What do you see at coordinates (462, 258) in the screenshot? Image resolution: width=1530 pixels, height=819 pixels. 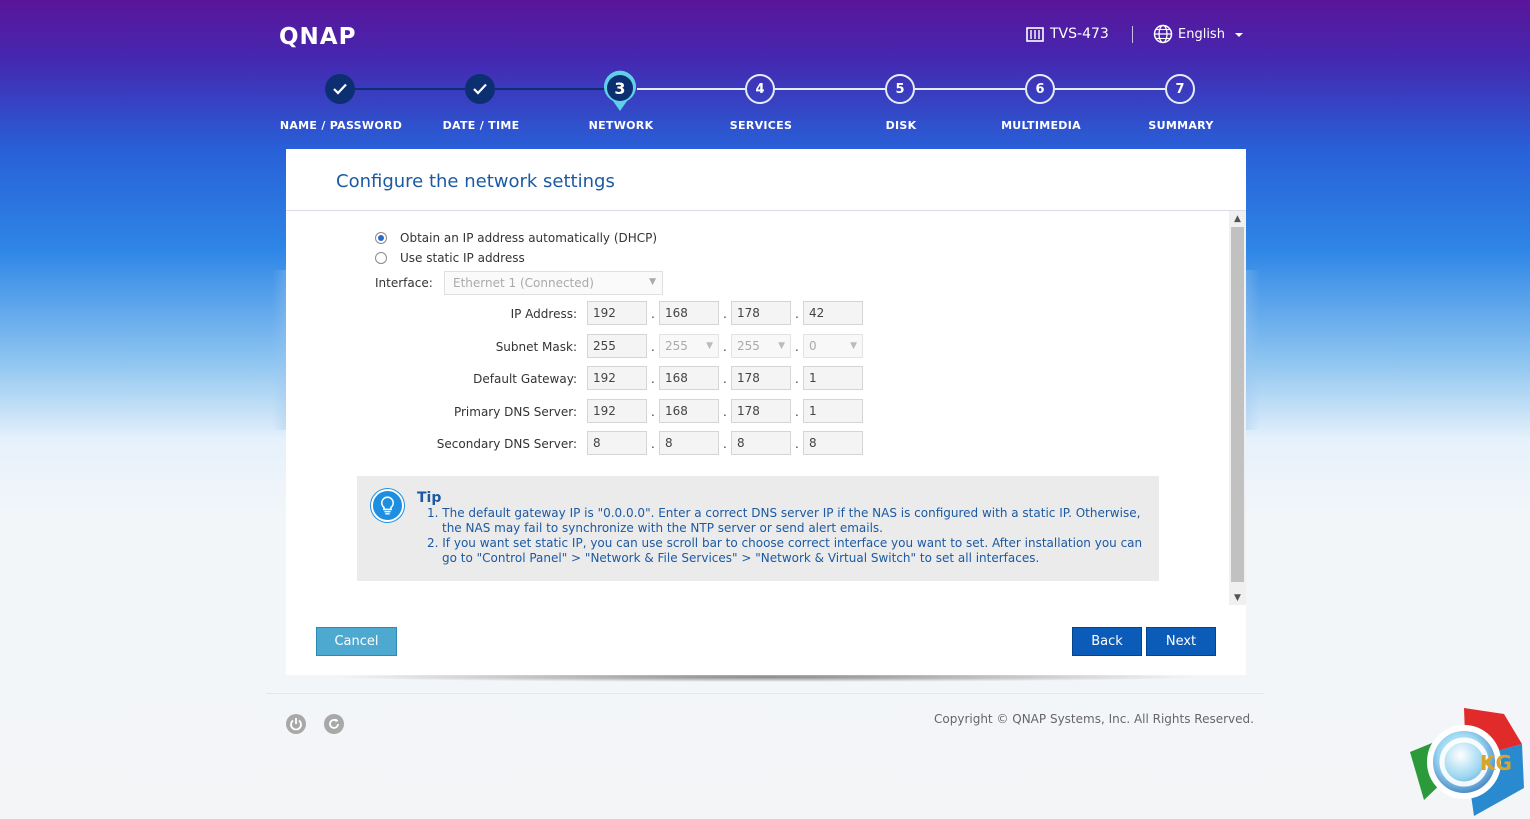 I see `static-ip-label: Use static IP address` at bounding box center [462, 258].